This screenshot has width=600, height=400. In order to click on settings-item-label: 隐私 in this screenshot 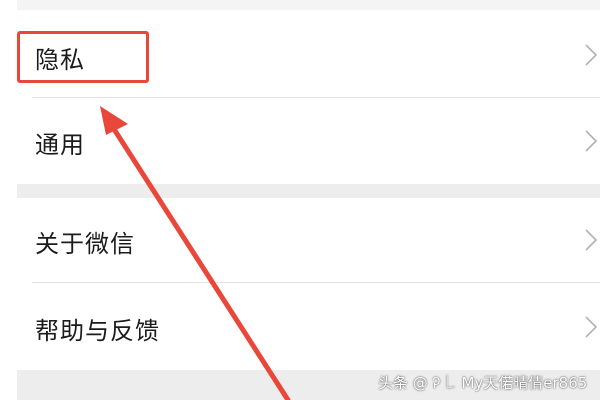, I will do `click(60, 60)`.